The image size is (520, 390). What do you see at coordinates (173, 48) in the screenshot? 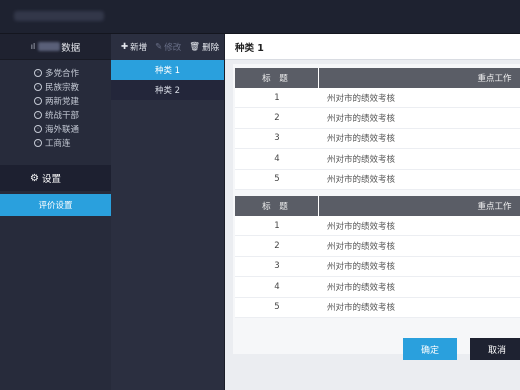
I see `edit-label: 修改` at bounding box center [173, 48].